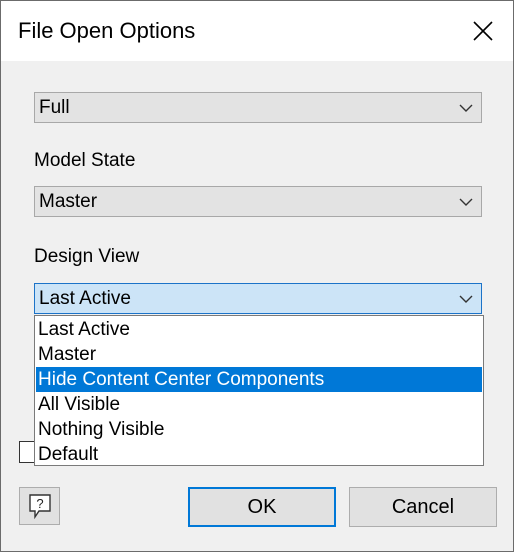 This screenshot has width=514, height=552. What do you see at coordinates (258, 201) in the screenshot?
I see `model-state-select: Master` at bounding box center [258, 201].